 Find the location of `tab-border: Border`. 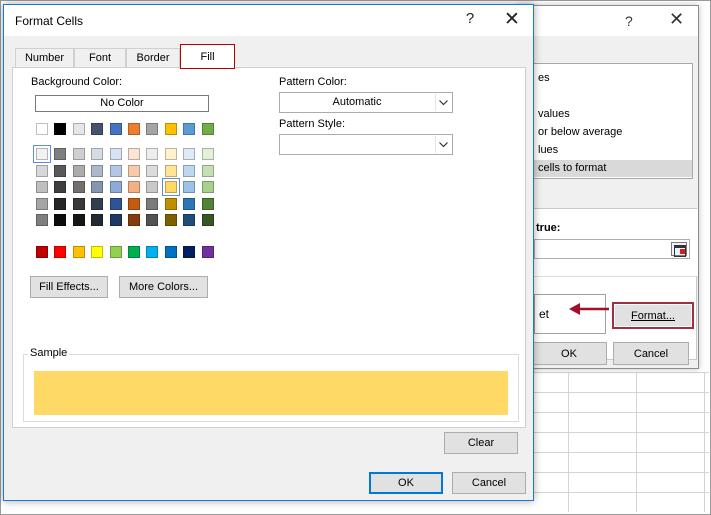

tab-border: Border is located at coordinates (153, 58).